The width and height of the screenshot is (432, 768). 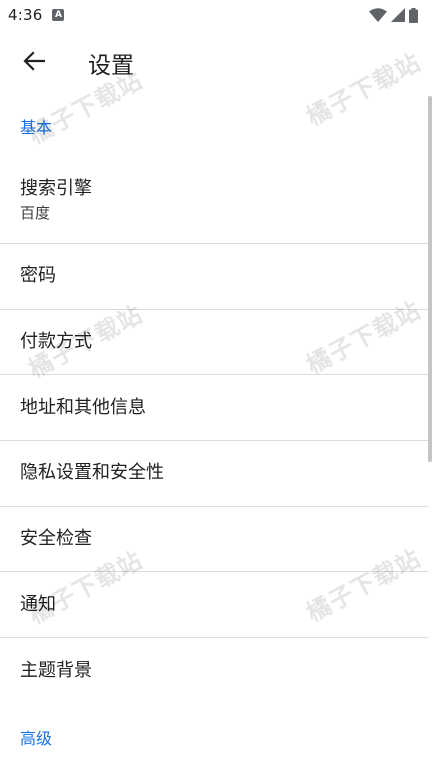 I want to click on settings-item-notifications: 通知, so click(x=214, y=605).